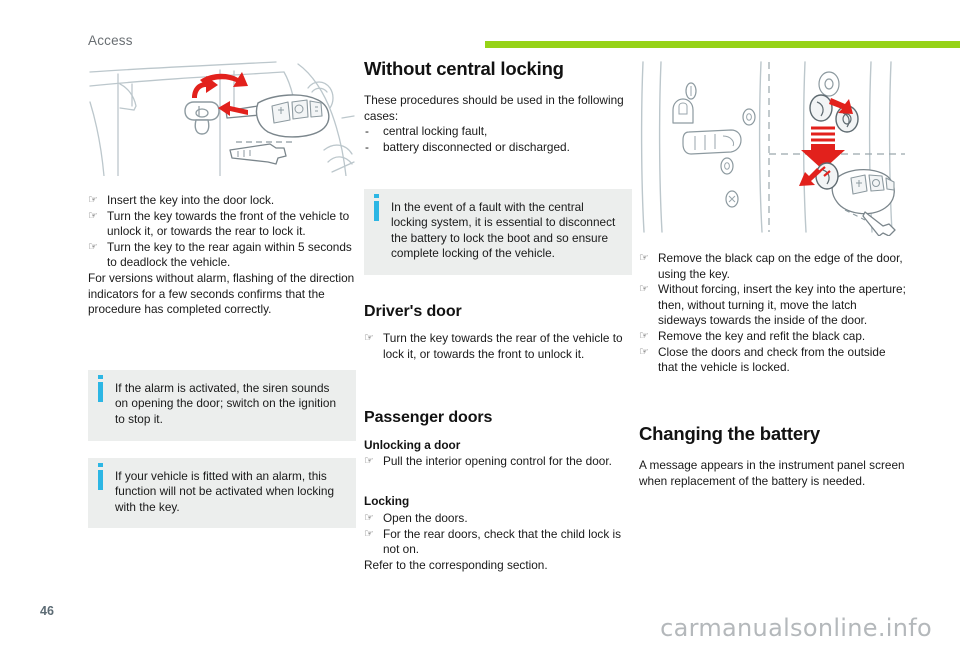 The width and height of the screenshot is (960, 649). Describe the element at coordinates (425, 517) in the screenshot. I see `list-item-text: Open the doors.` at that location.